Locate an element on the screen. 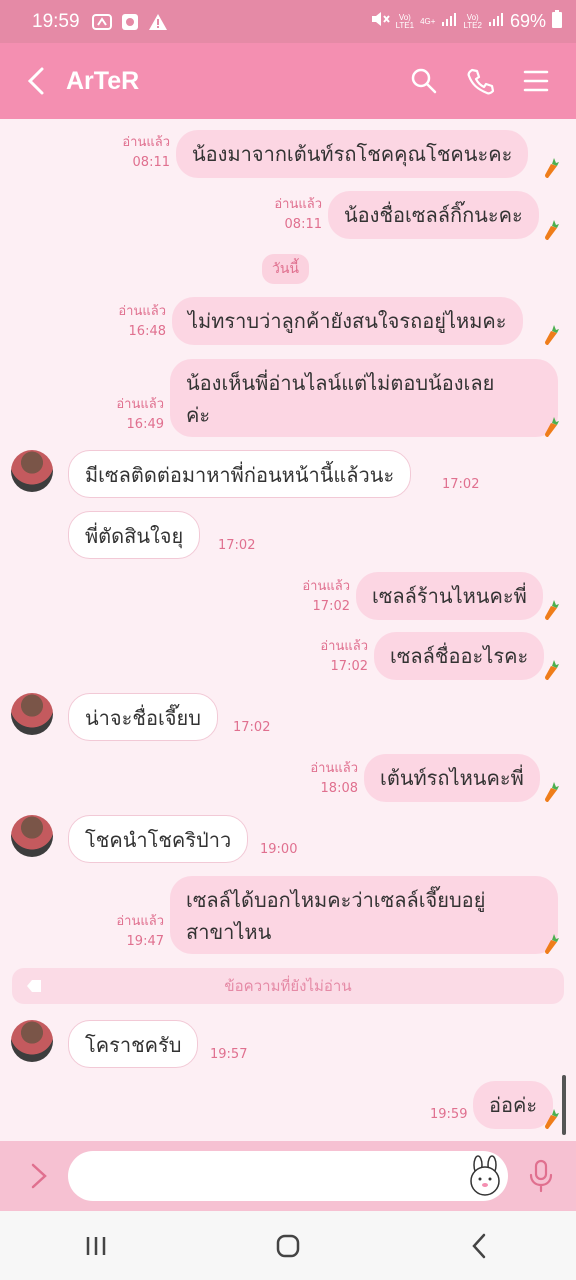  message-bubble: พี่ตัดสินใจยุ is located at coordinates (134, 535).